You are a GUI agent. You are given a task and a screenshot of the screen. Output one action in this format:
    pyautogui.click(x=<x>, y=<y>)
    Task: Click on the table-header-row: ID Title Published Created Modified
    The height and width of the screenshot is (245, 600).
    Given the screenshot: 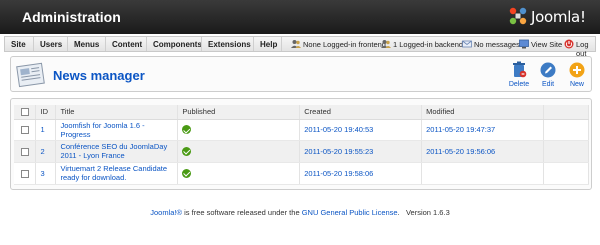 What is the action you would take?
    pyautogui.click(x=301, y=112)
    